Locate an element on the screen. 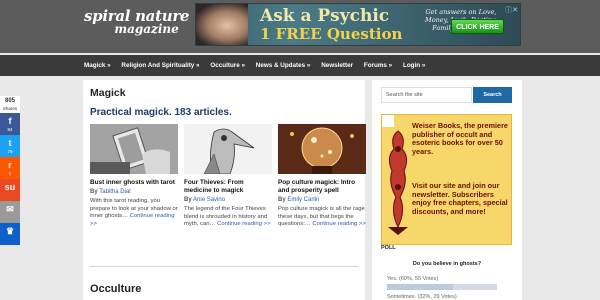 The width and height of the screenshot is (600, 300). share-count-label: Shares is located at coordinates (10, 108).